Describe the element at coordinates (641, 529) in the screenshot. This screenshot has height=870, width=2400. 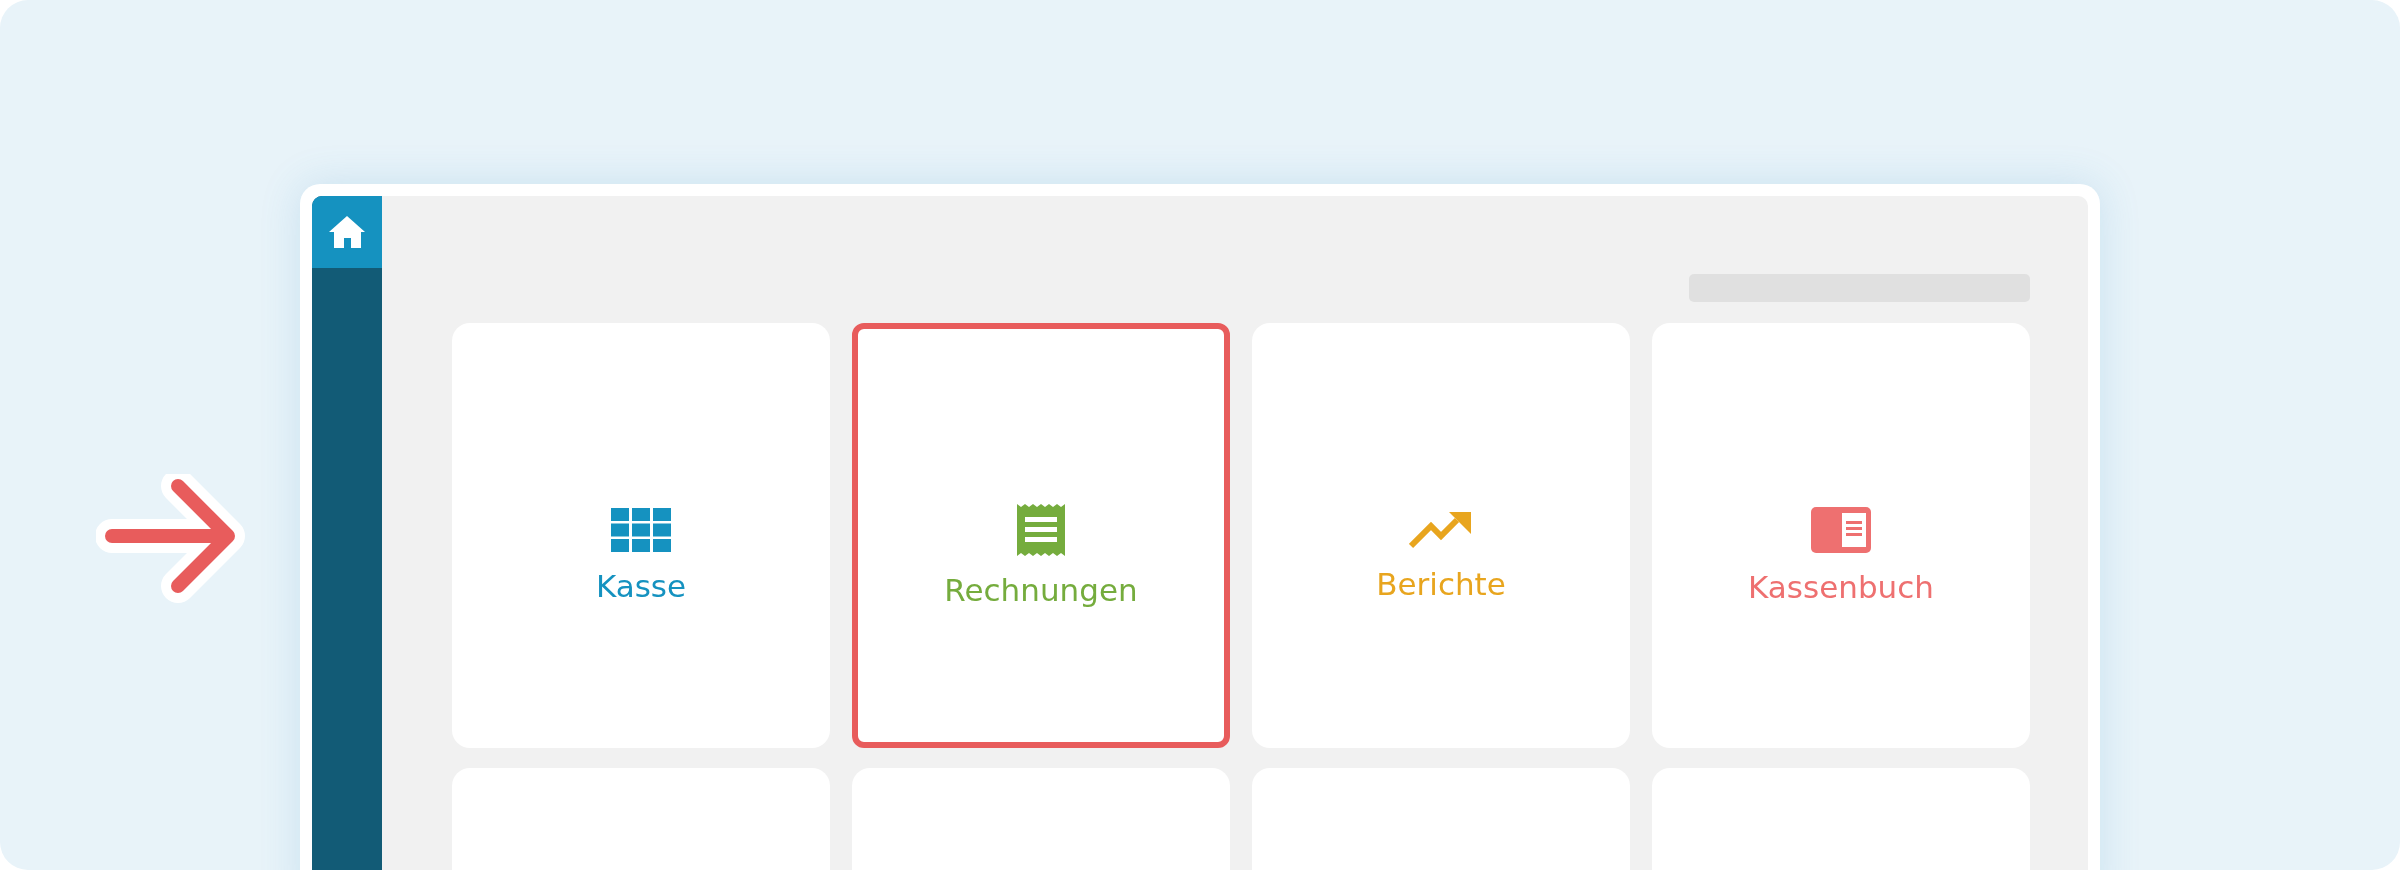
I see `grid-icon` at that location.